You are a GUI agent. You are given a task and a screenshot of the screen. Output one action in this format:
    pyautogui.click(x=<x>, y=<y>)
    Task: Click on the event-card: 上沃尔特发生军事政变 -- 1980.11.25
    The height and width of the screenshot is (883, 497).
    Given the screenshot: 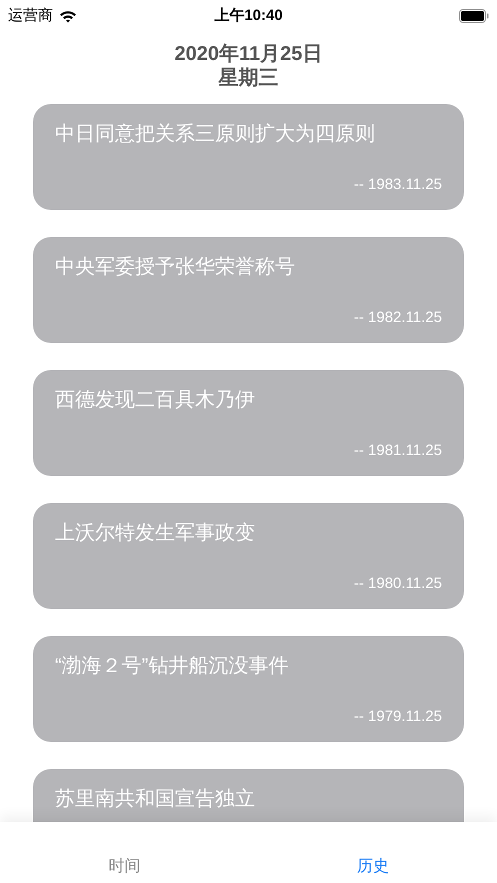 What is the action you would take?
    pyautogui.click(x=248, y=556)
    